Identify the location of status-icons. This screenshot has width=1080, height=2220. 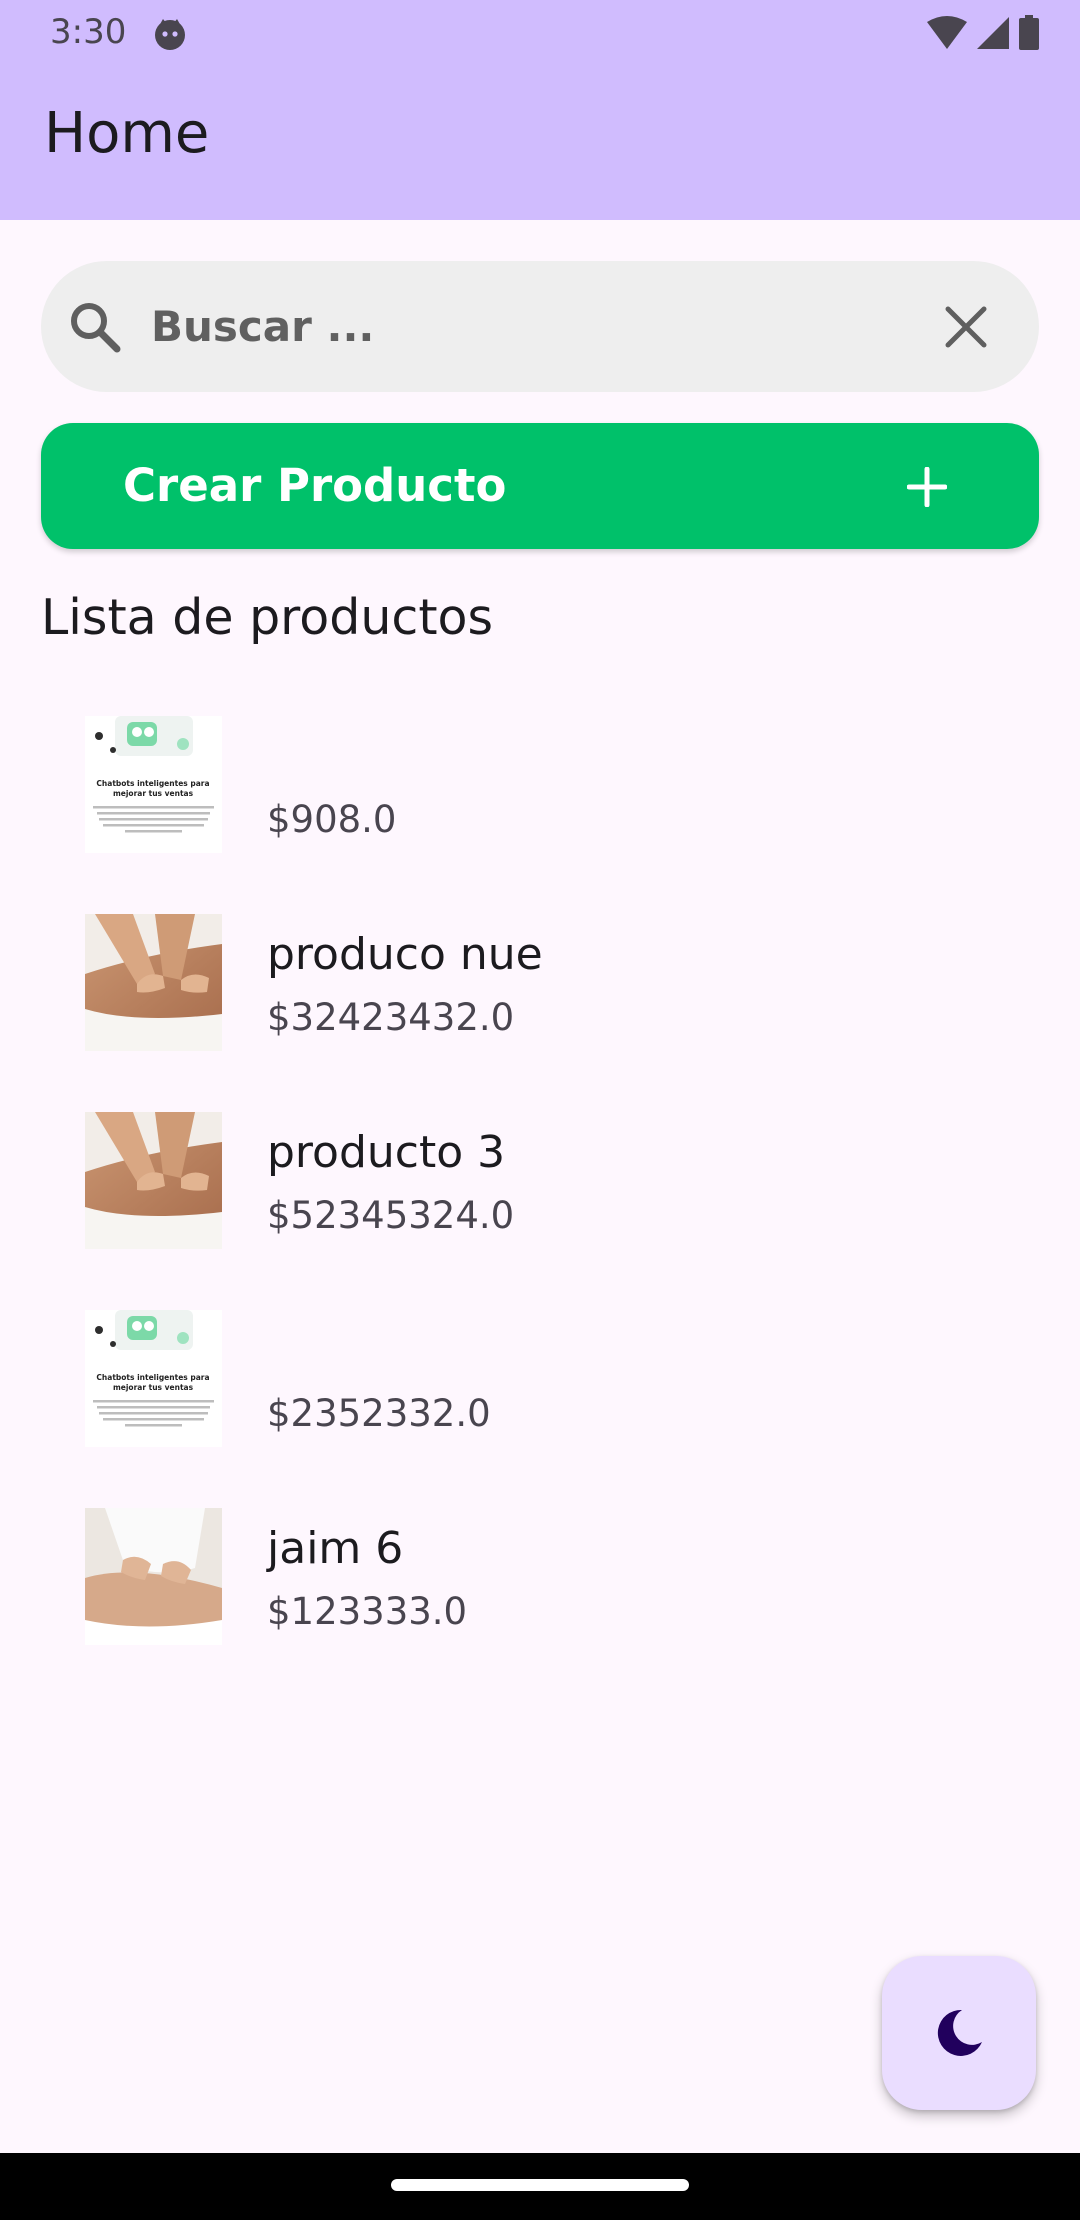
(983, 33).